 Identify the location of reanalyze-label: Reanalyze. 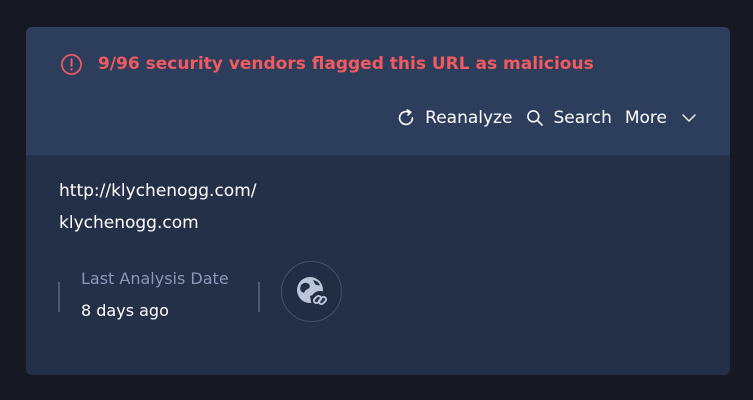
(469, 118).